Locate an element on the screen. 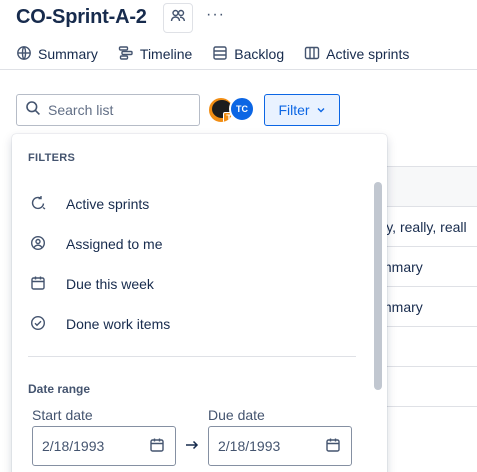 This screenshot has width=477, height=472. filter-option-done-work-items: Done work items is located at coordinates (188, 324).